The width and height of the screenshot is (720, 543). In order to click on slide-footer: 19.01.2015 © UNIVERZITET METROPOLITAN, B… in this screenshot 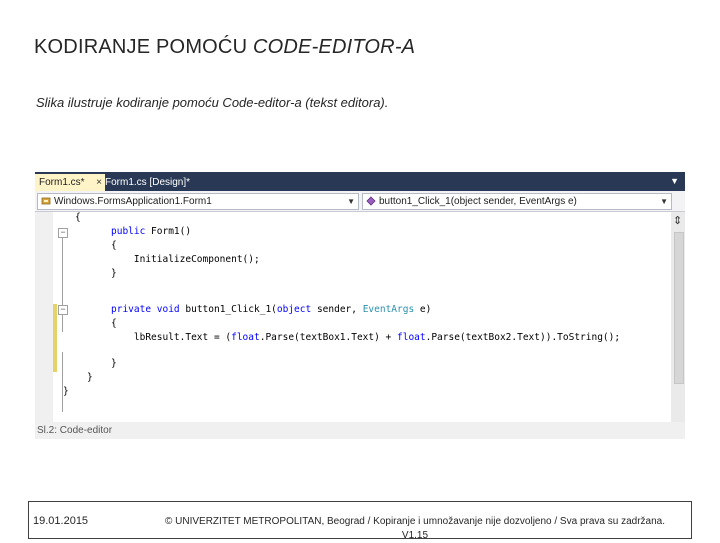, I will do `click(360, 521)`.